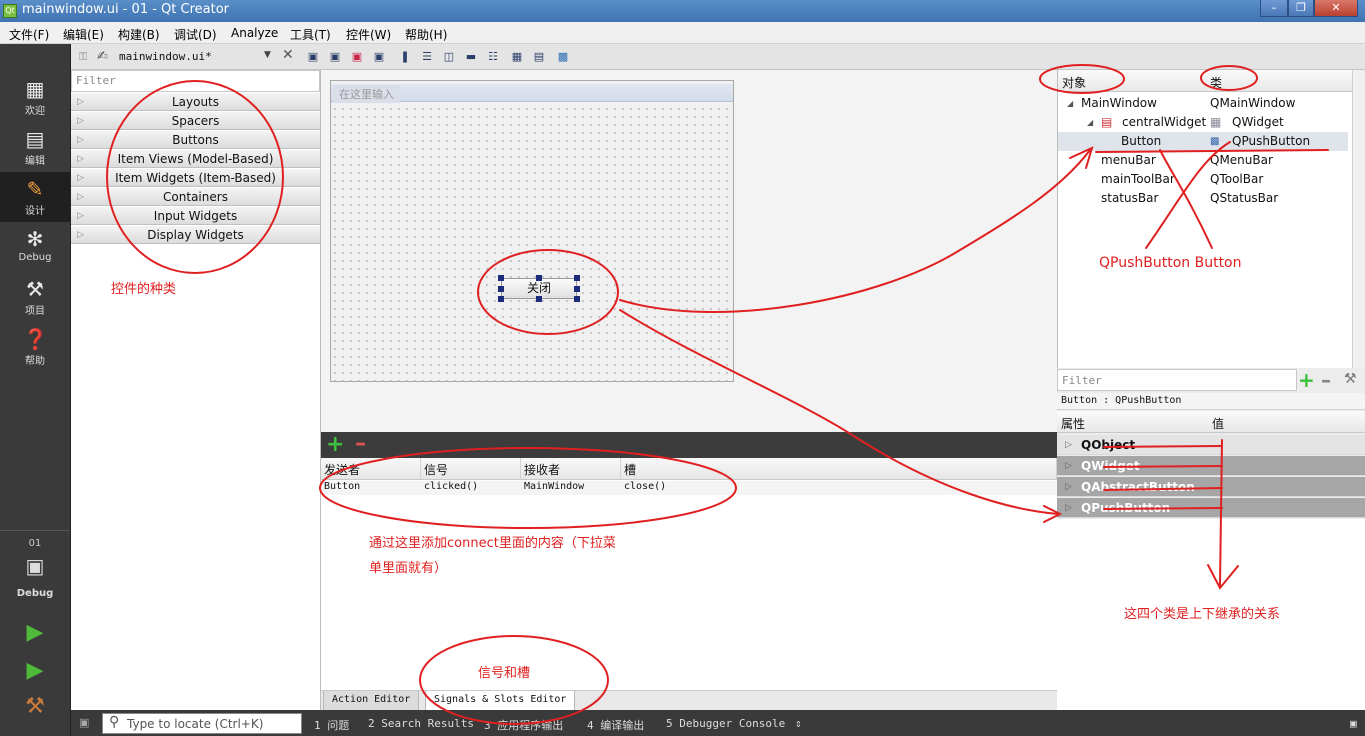 The height and width of the screenshot is (736, 1365). I want to click on arrow-to-inspector, so click(855, 231).